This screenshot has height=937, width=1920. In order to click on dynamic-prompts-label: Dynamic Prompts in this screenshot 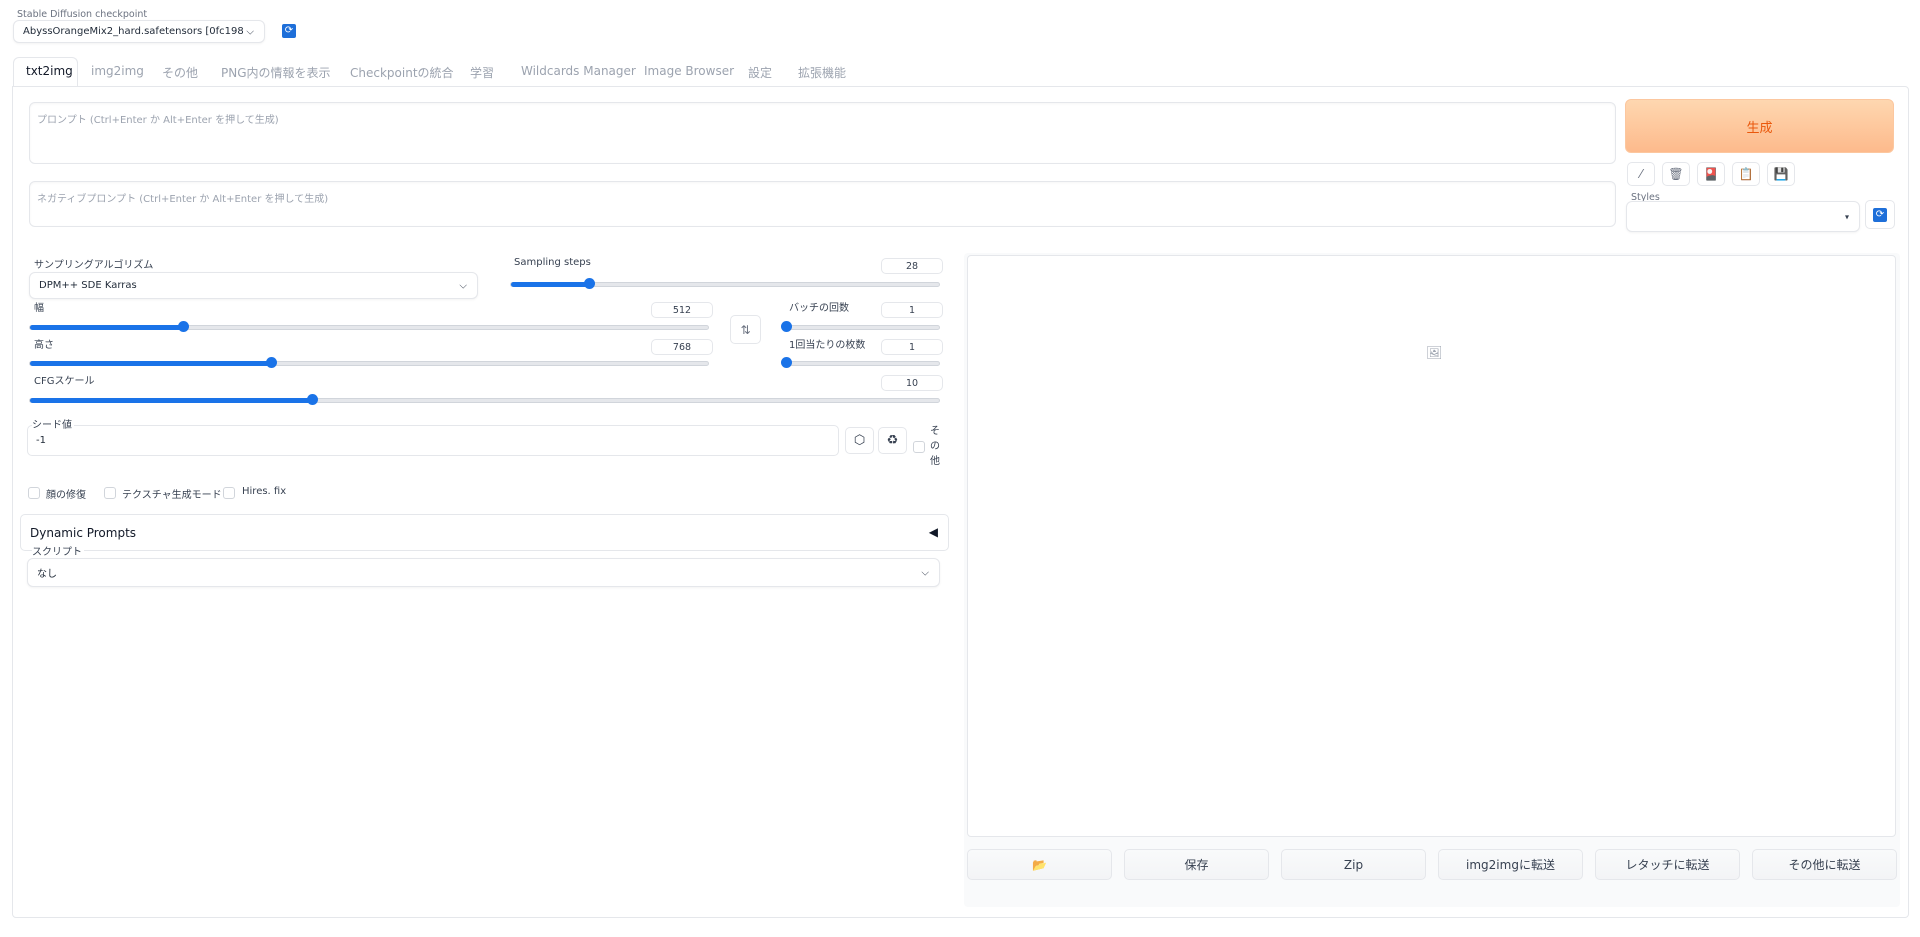, I will do `click(83, 533)`.